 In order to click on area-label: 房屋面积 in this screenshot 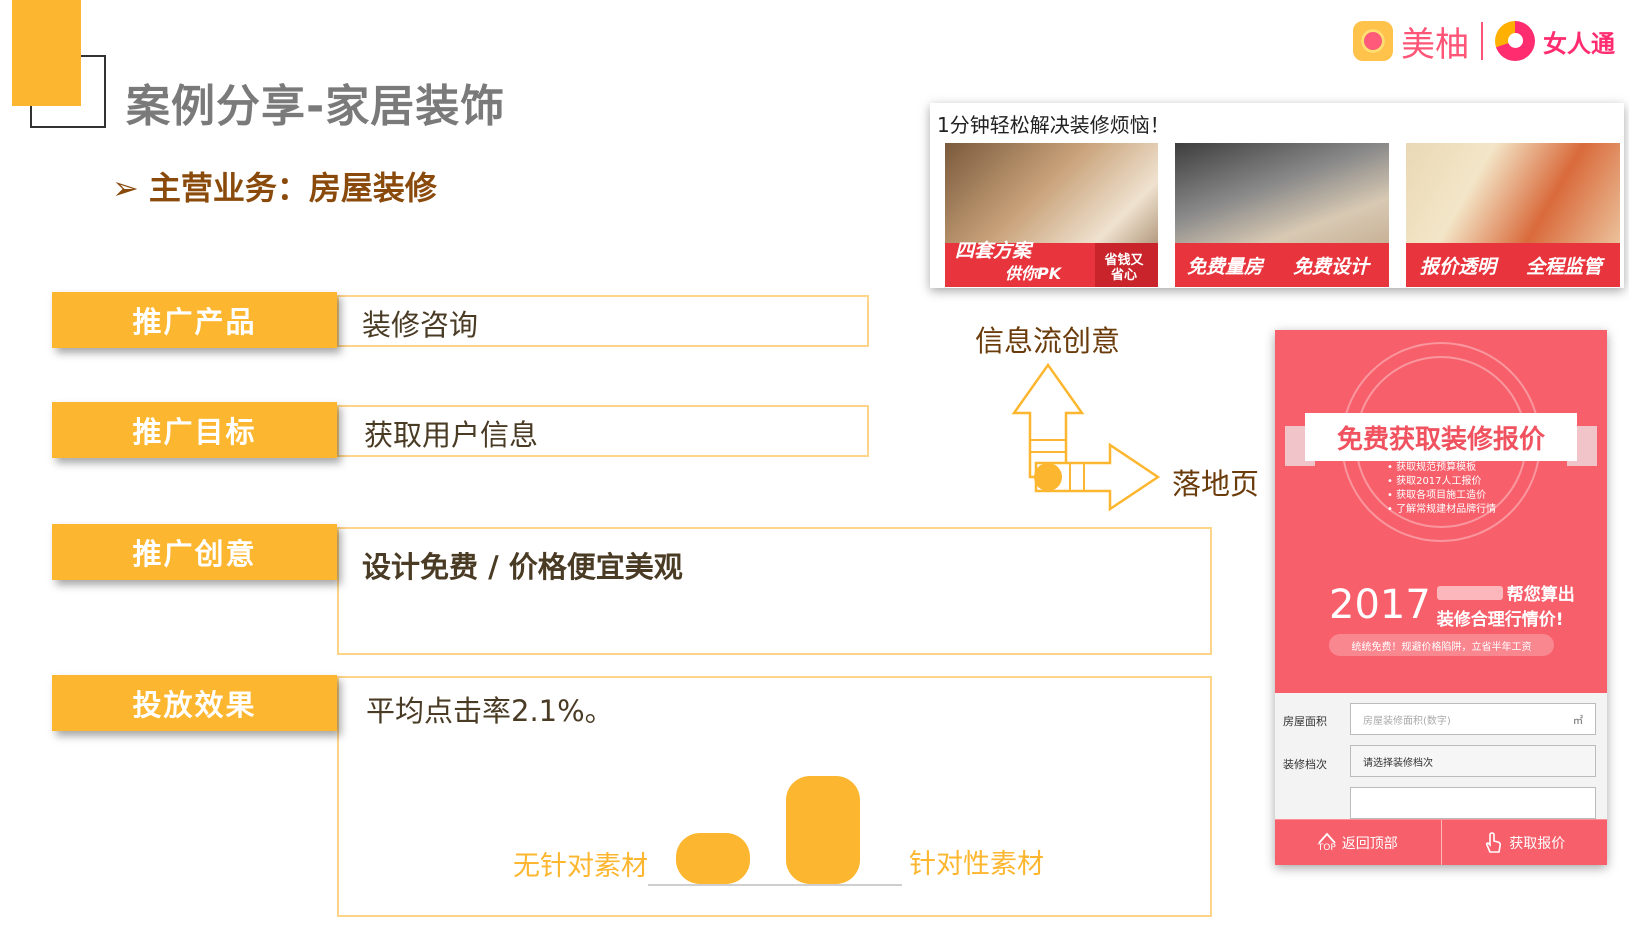, I will do `click(1305, 721)`.